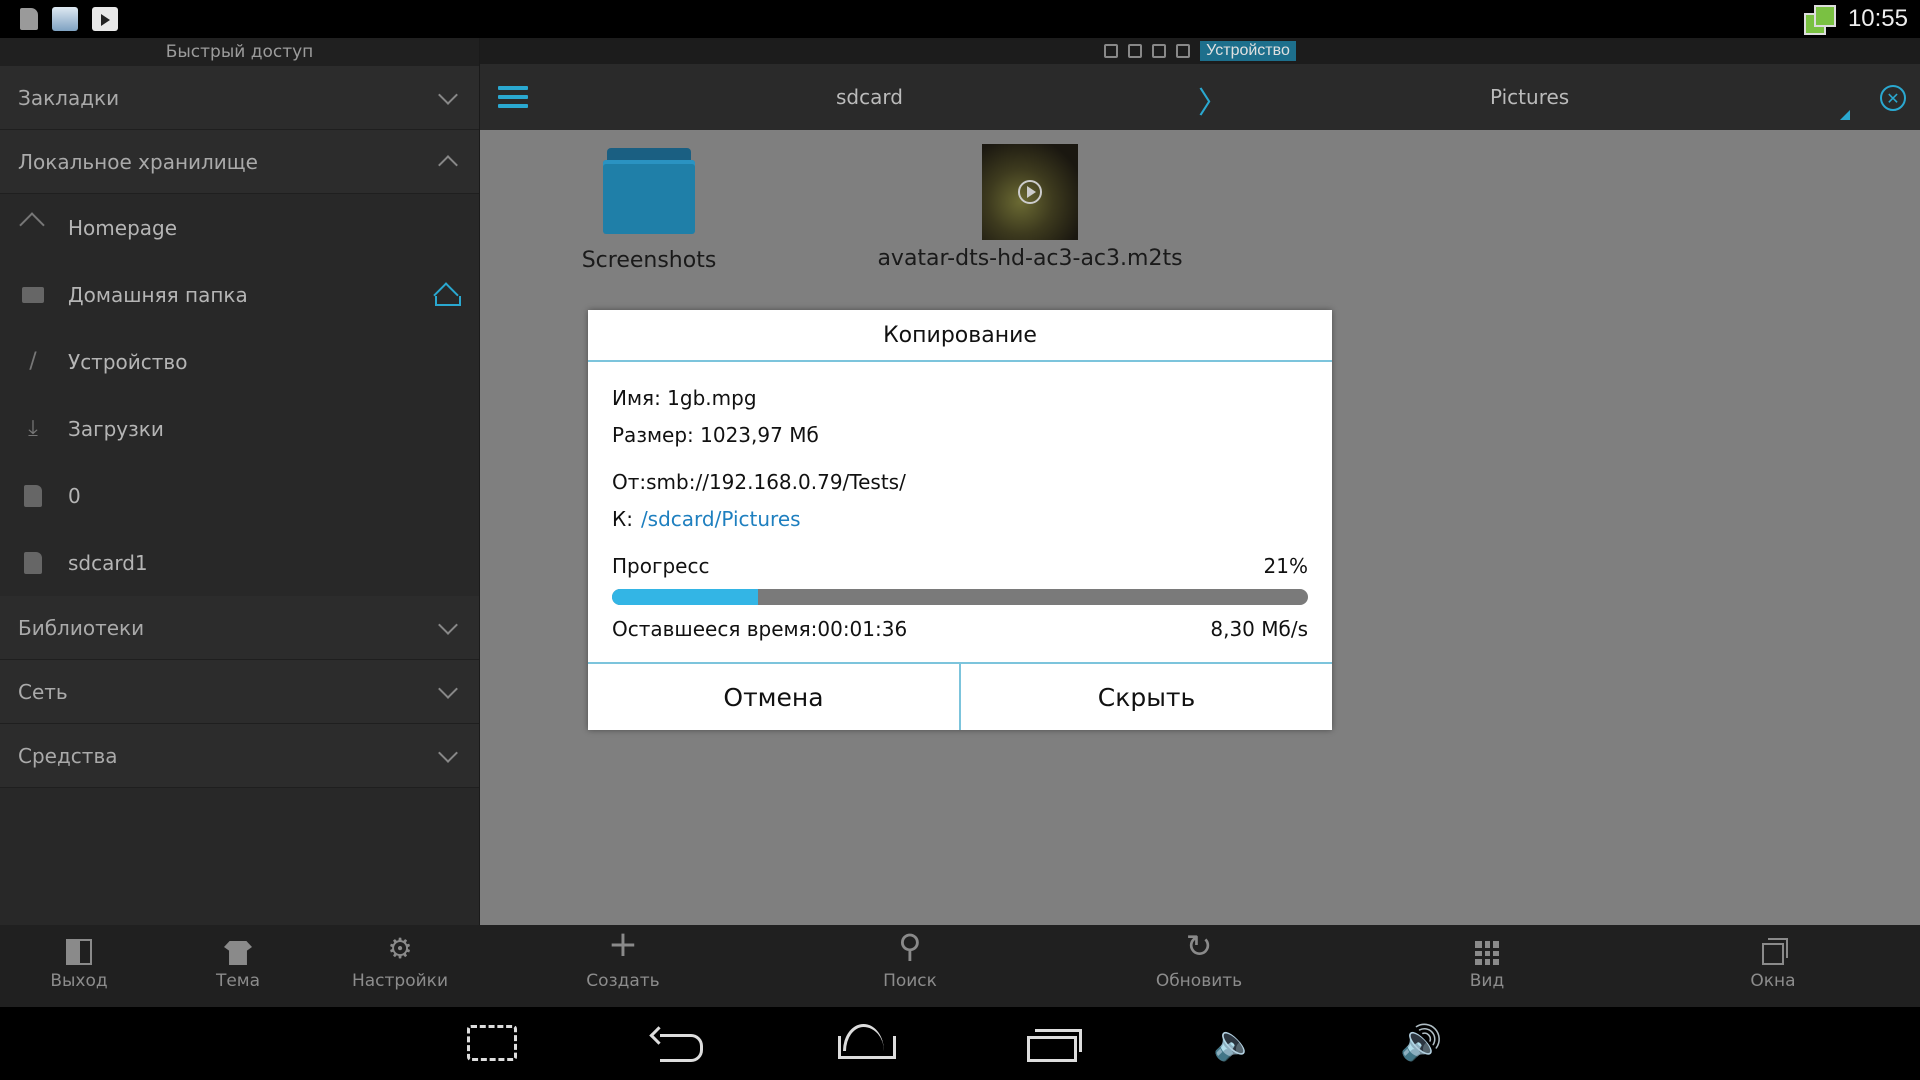 The width and height of the screenshot is (1920, 1080). What do you see at coordinates (79, 981) in the screenshot?
I see `button-label: Выход` at bounding box center [79, 981].